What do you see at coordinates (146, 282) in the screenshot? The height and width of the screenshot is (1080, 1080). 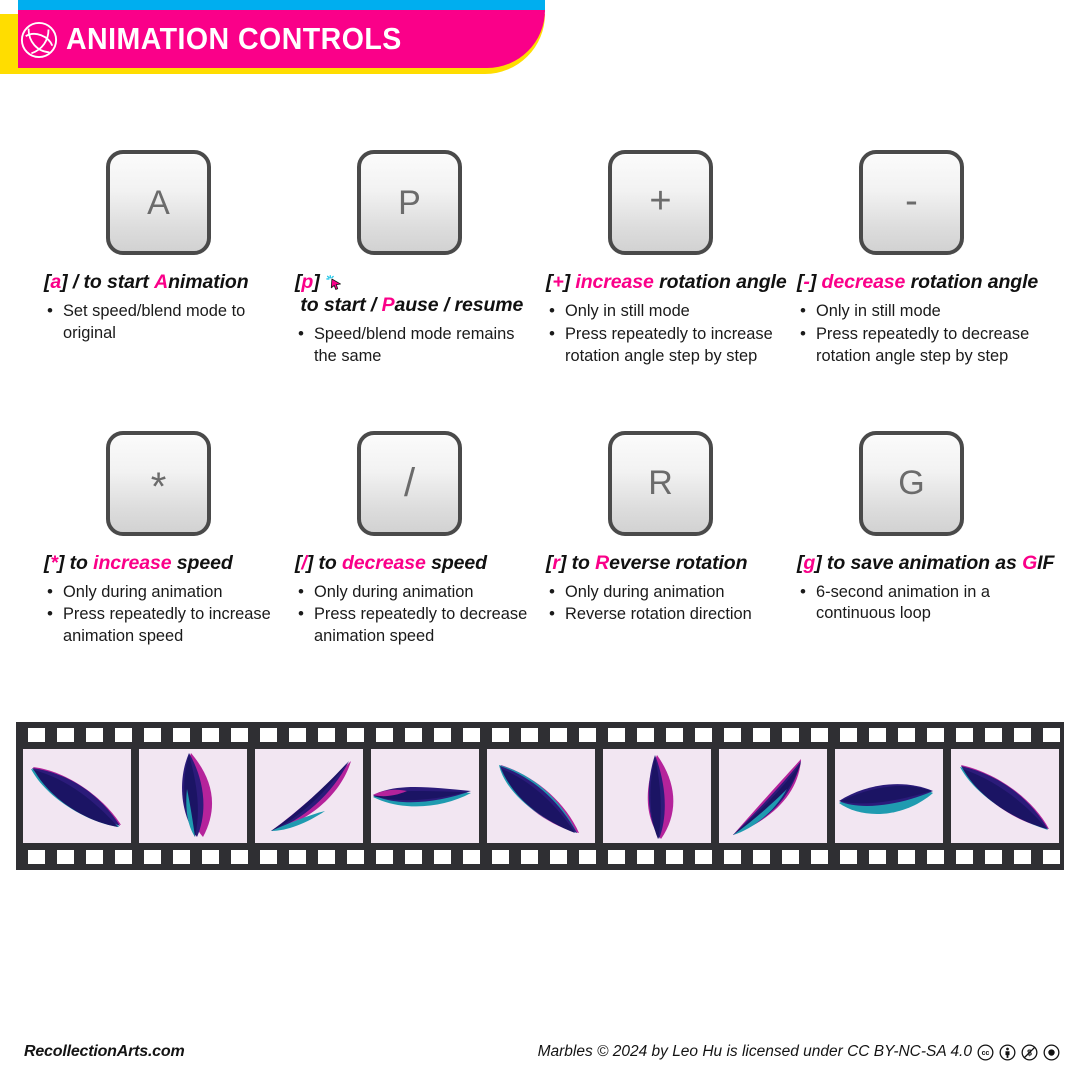 I see `key-a-heading: [a] / to start Animation` at bounding box center [146, 282].